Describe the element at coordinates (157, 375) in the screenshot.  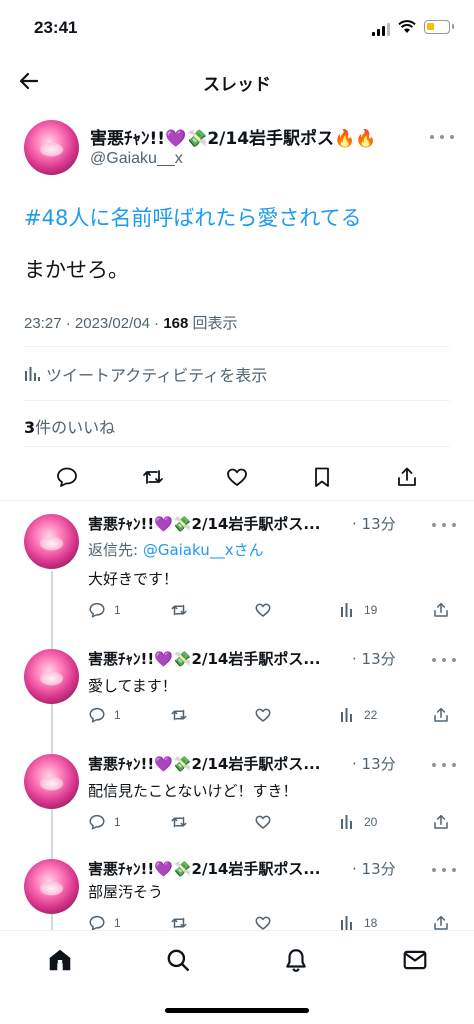
I see `activity-label: ツイートアクティビティを表示` at that location.